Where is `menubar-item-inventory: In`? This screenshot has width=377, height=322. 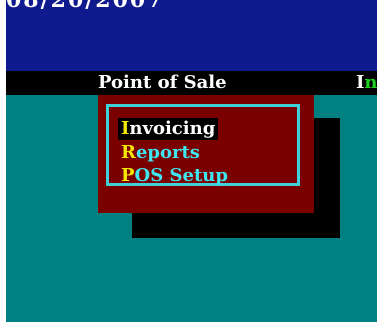 menubar-item-inventory: In is located at coordinates (366, 83).